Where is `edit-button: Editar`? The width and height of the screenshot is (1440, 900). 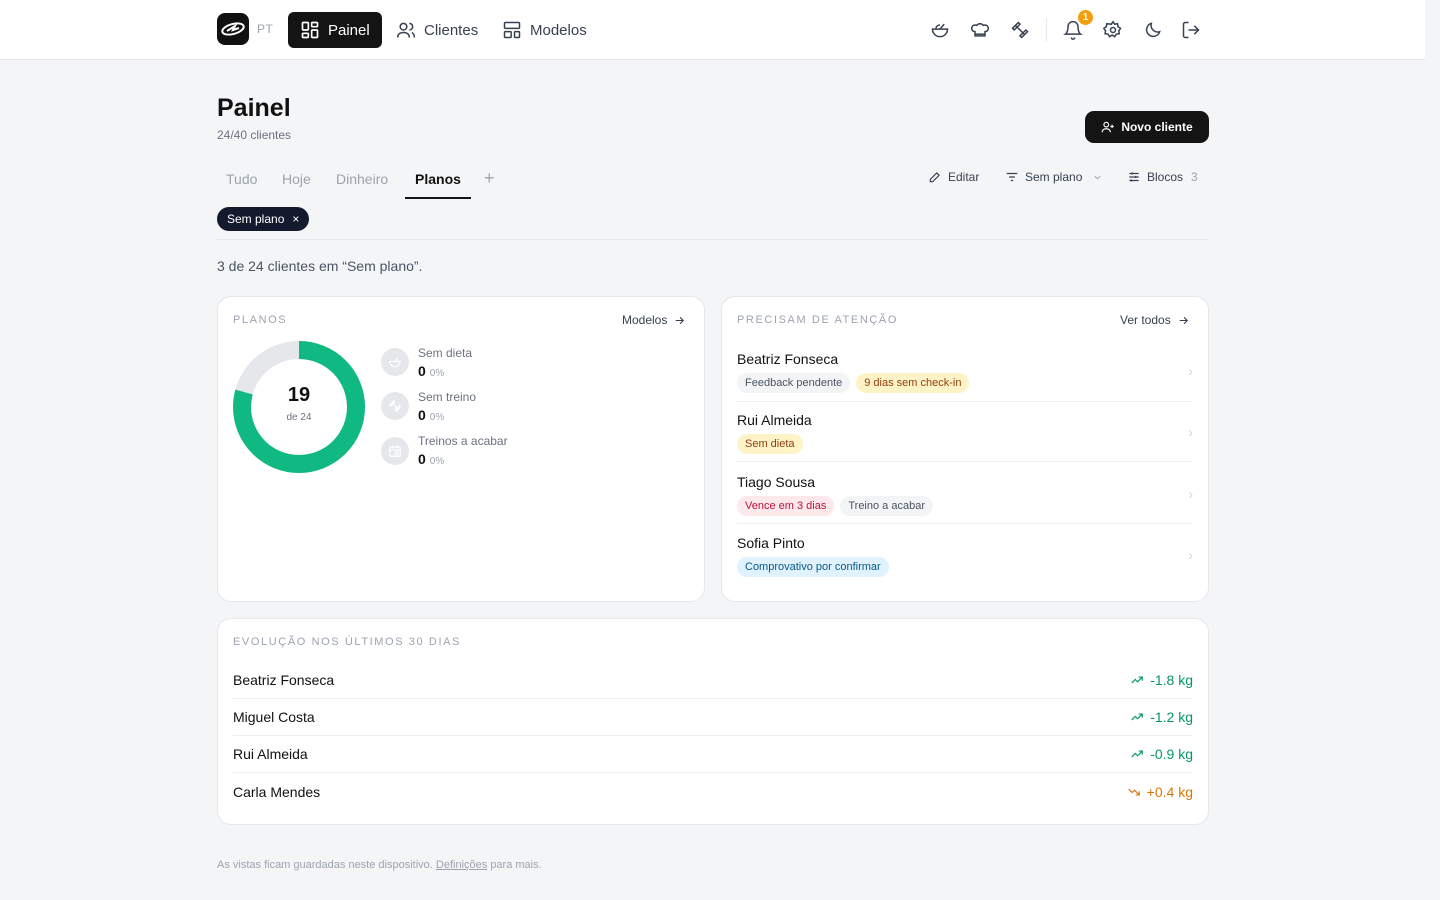
edit-button: Editar is located at coordinates (953, 177).